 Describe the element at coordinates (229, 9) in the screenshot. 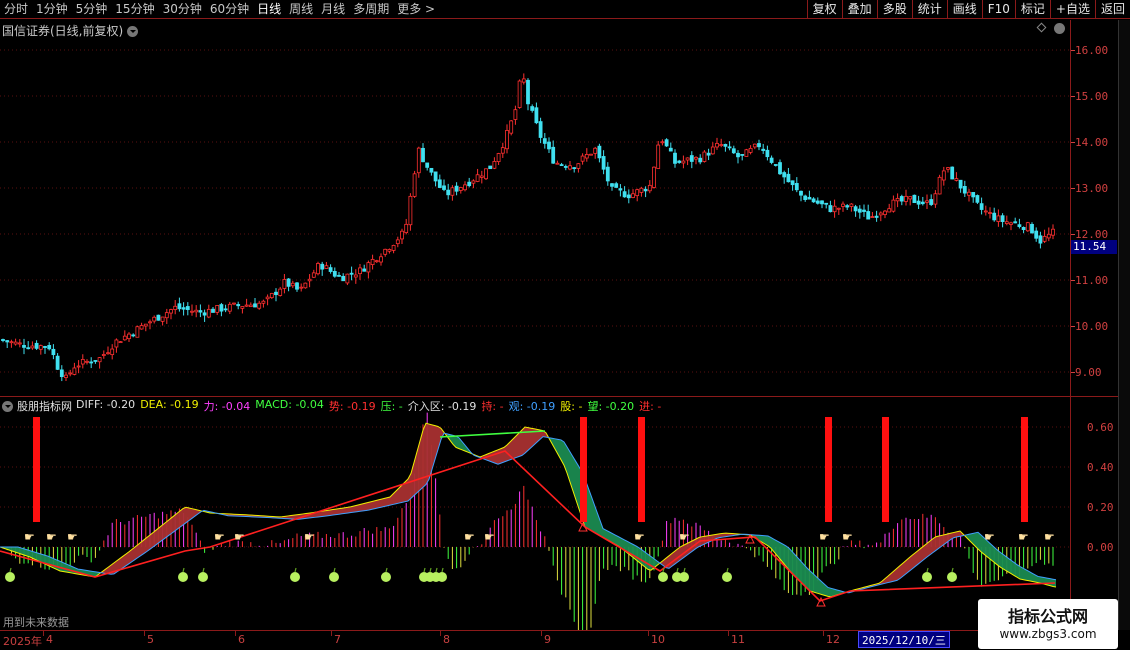

I see `period-tab: 60分钟` at that location.